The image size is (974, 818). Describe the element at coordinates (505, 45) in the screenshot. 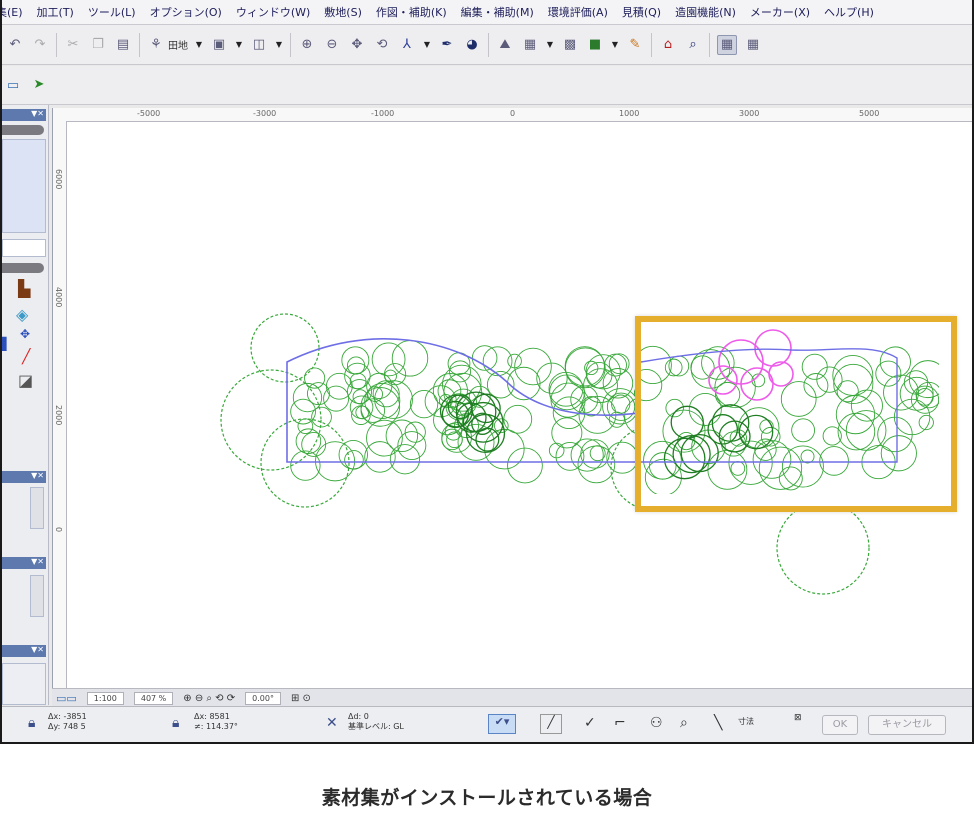

I see `terrain-icon: ⛰` at that location.